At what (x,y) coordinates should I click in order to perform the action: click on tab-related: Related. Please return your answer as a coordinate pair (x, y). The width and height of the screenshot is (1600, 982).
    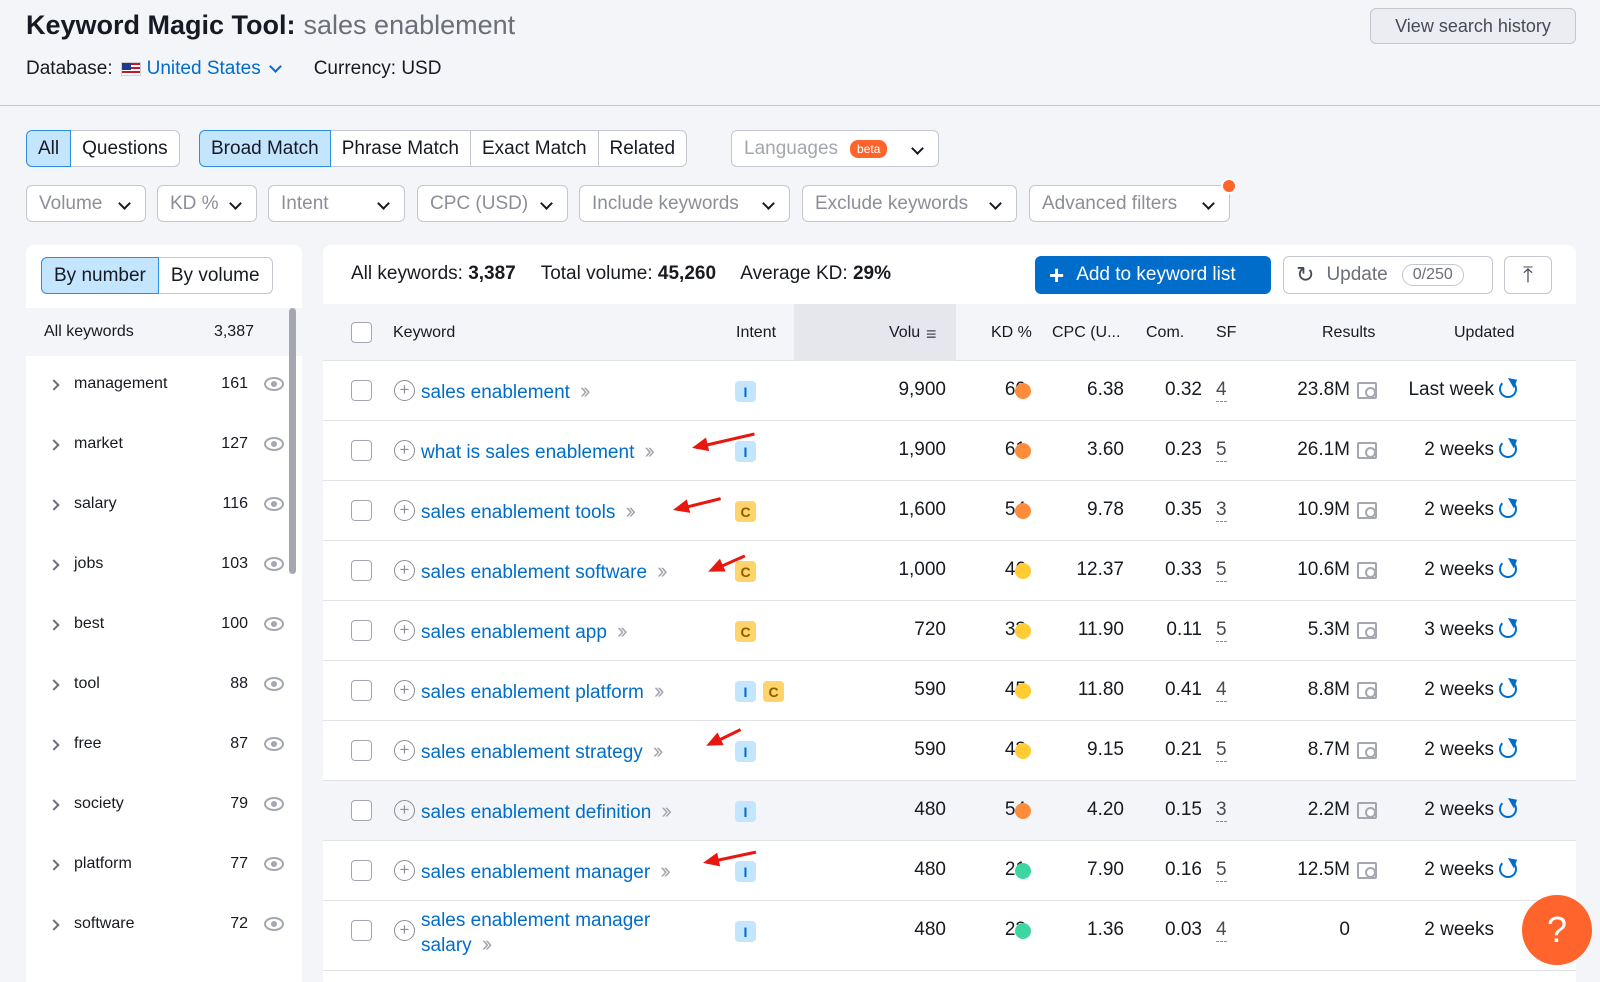
    Looking at the image, I should click on (642, 148).